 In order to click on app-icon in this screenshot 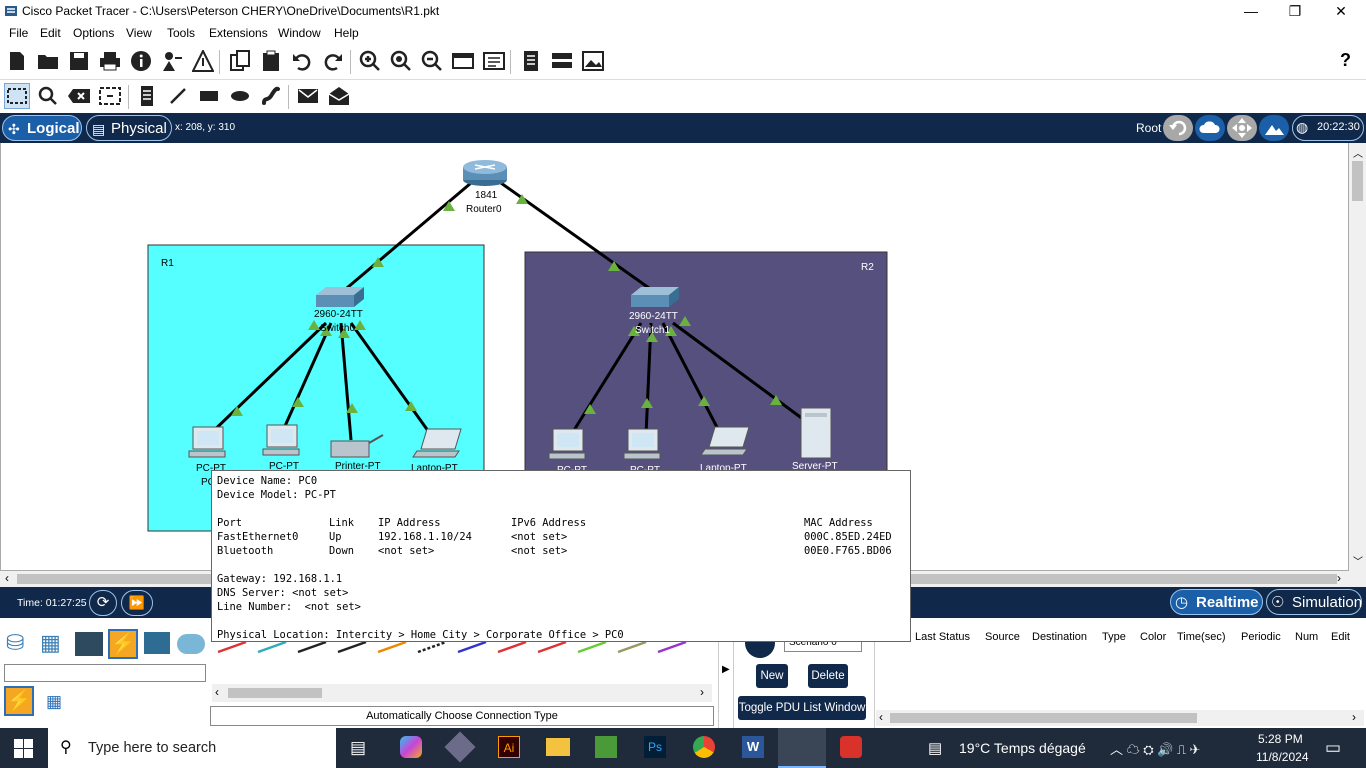, I will do `click(460, 747)`.